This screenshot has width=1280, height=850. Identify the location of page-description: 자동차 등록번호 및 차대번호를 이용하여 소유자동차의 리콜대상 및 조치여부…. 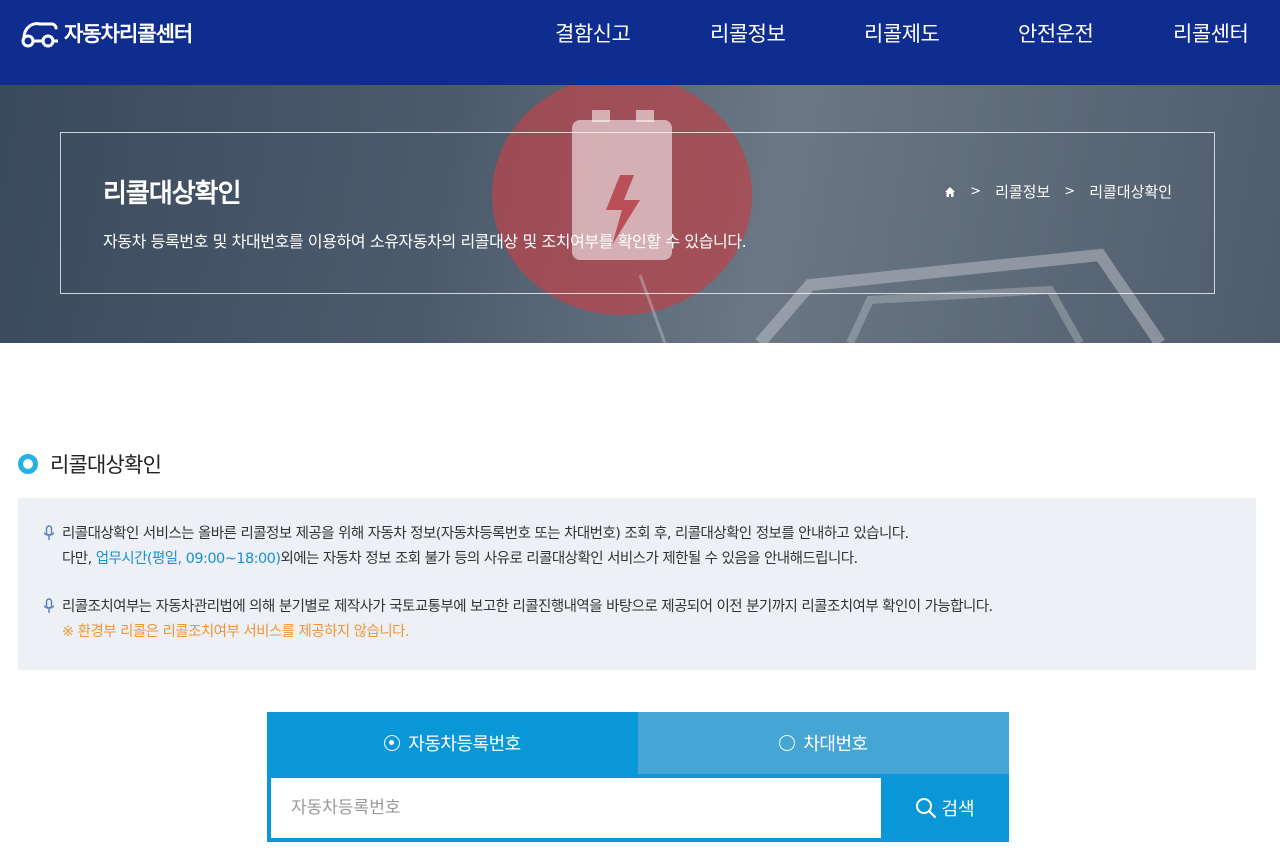
(425, 241).